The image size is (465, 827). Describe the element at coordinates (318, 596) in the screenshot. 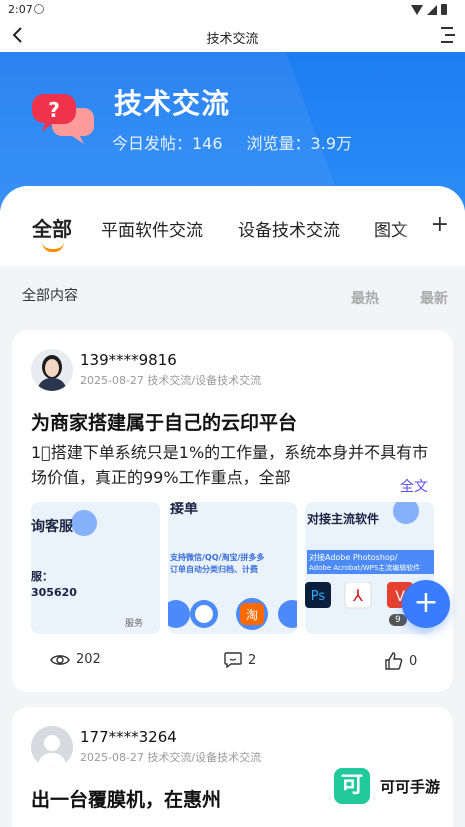

I see `svg-text: Ps` at that location.